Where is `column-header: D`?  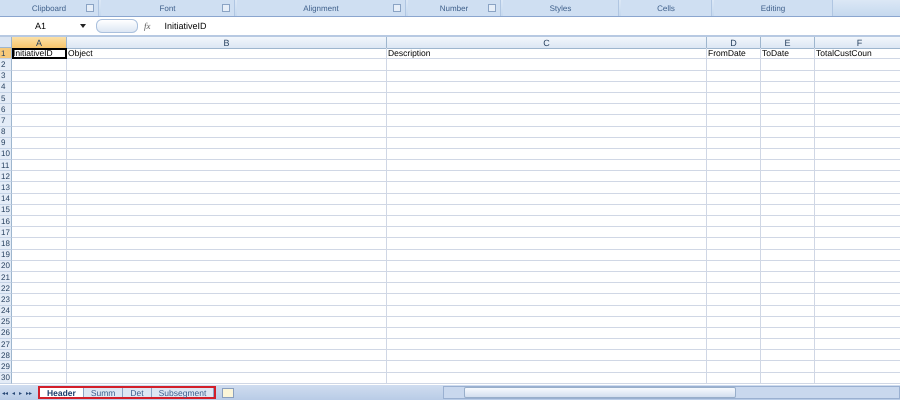
column-header: D is located at coordinates (734, 43).